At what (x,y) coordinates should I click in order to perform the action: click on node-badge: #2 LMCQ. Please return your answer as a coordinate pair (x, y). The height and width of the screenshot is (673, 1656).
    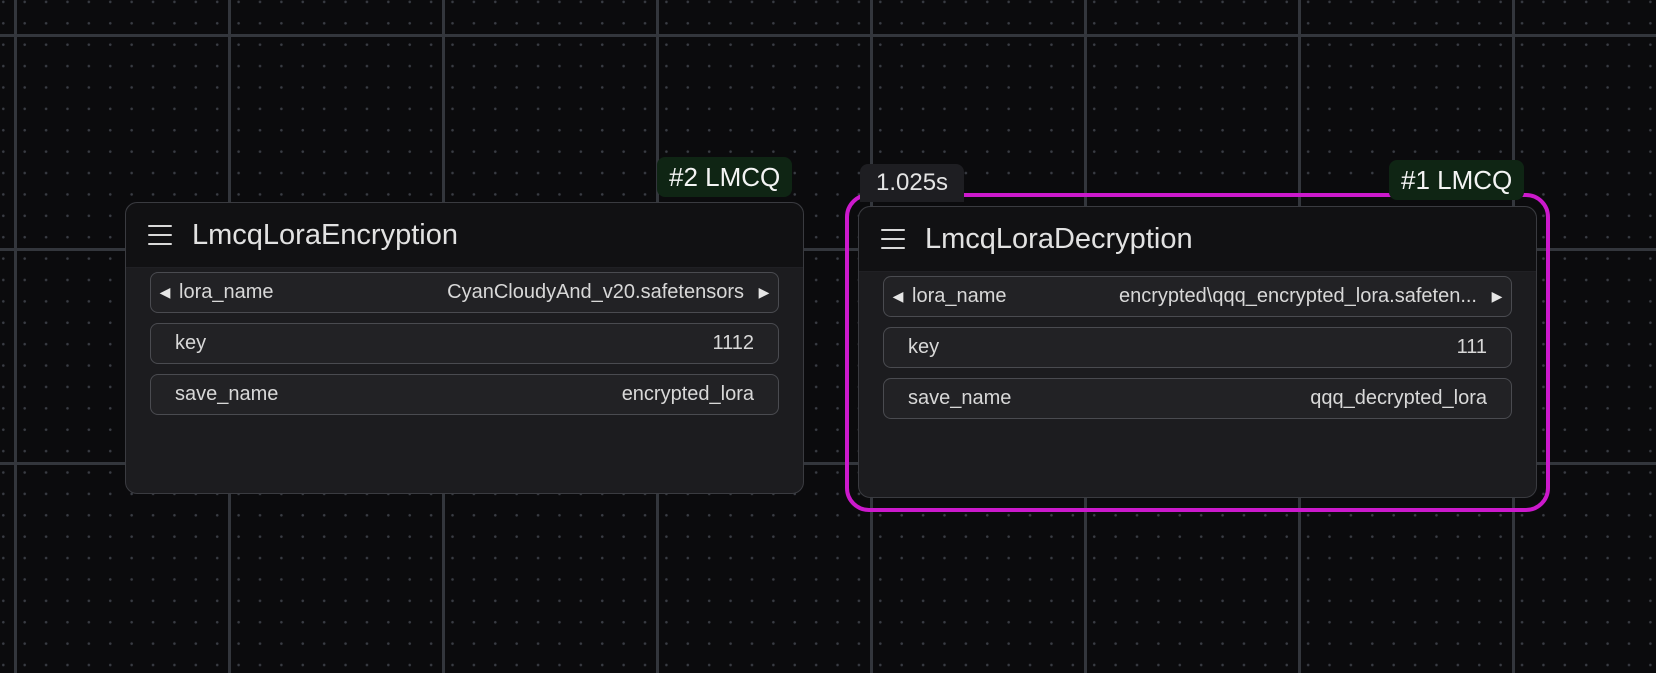
    Looking at the image, I should click on (725, 177).